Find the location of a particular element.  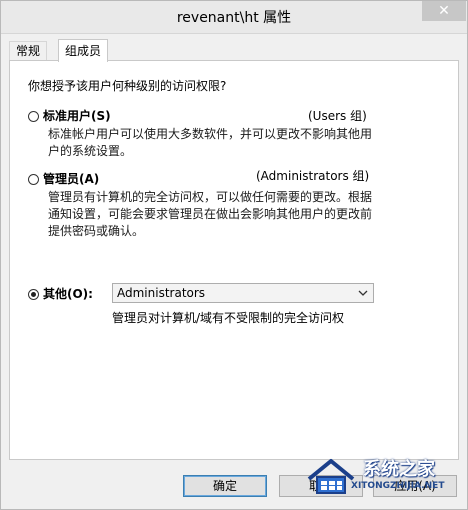

title-bar: revenant\ht 属性 ✕ is located at coordinates (234, 17).